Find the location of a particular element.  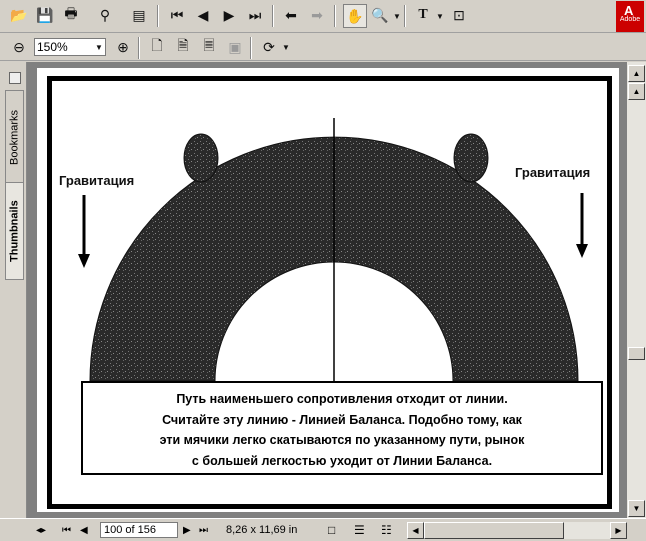

last-page-icon: ⏭ is located at coordinates (255, 15).